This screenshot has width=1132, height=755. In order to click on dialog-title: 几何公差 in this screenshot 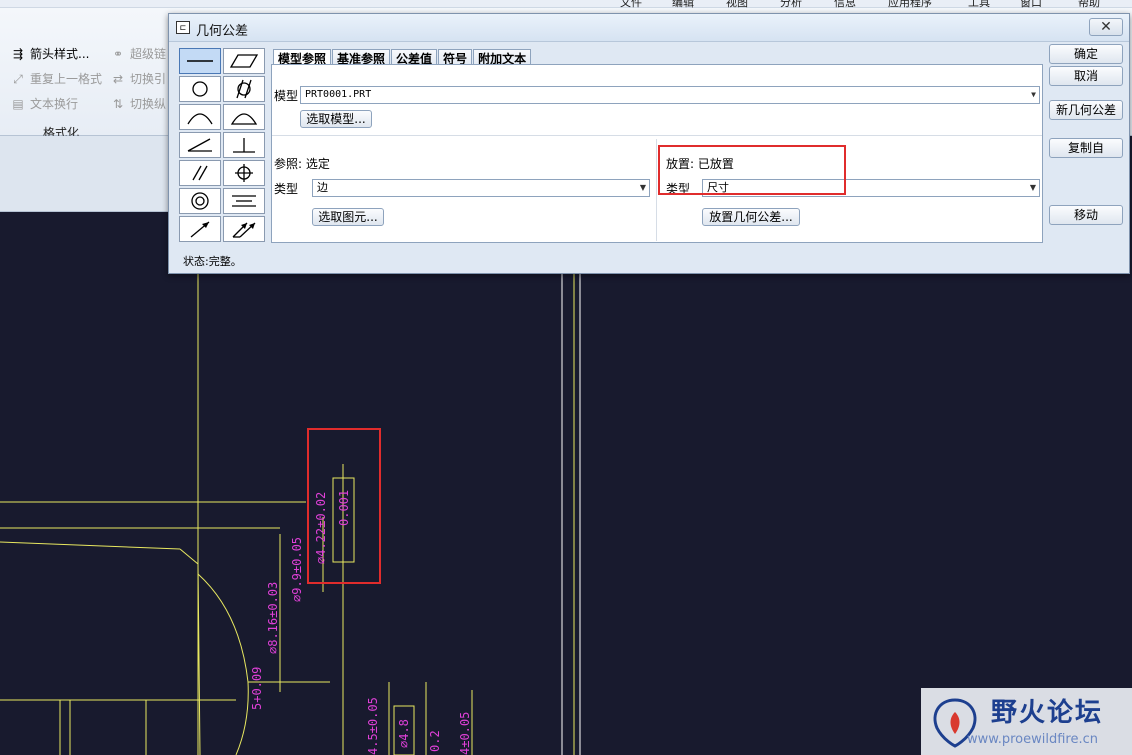, I will do `click(222, 31)`.